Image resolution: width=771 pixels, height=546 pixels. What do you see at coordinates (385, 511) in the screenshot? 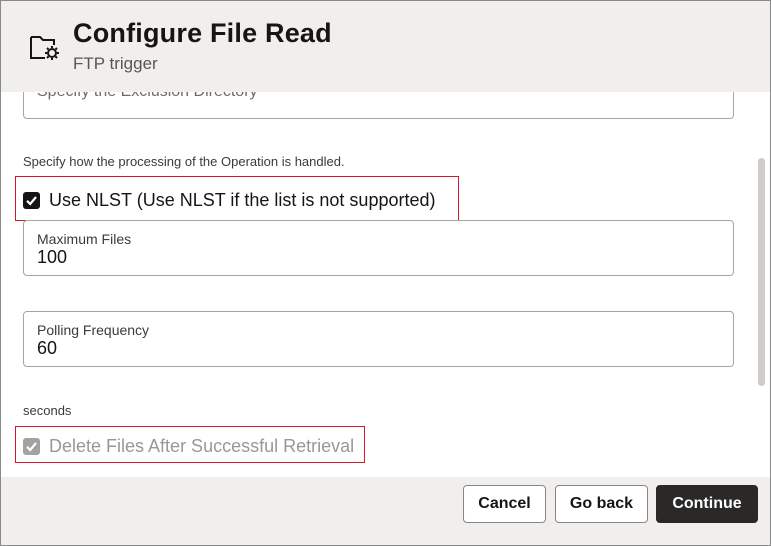
I see `dialog-footer: Cancel Go back Continue` at bounding box center [385, 511].